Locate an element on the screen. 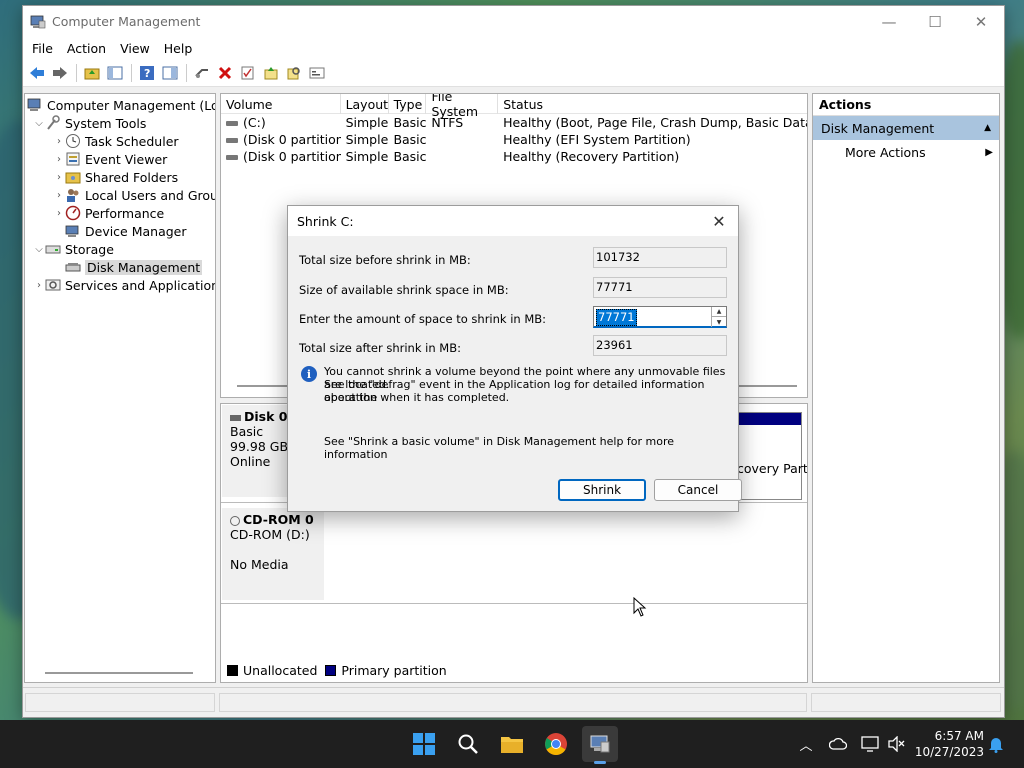 The image size is (1024, 768). console-icon is located at coordinates (317, 73).